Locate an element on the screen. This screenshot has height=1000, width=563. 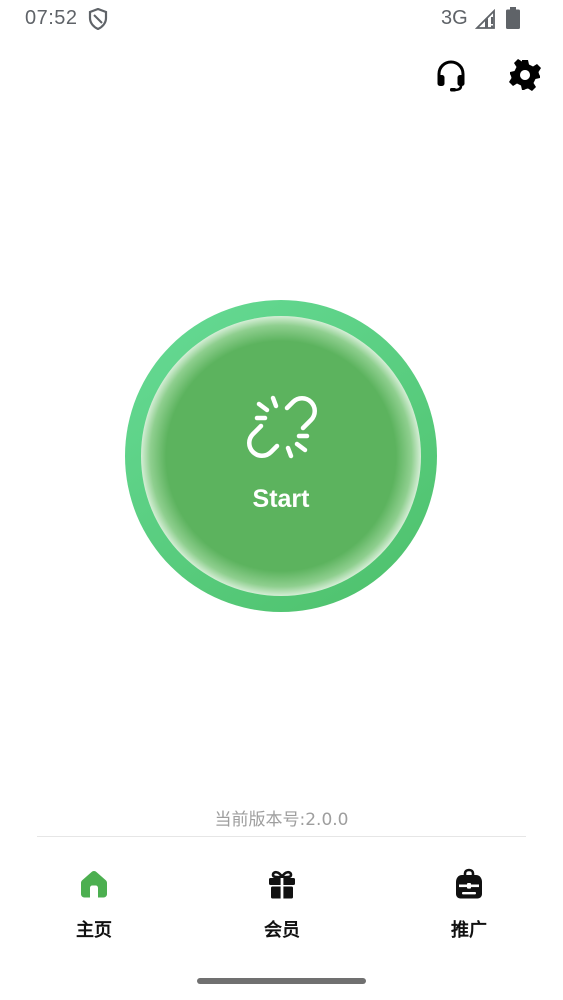
shield-icon is located at coordinates (98, 19).